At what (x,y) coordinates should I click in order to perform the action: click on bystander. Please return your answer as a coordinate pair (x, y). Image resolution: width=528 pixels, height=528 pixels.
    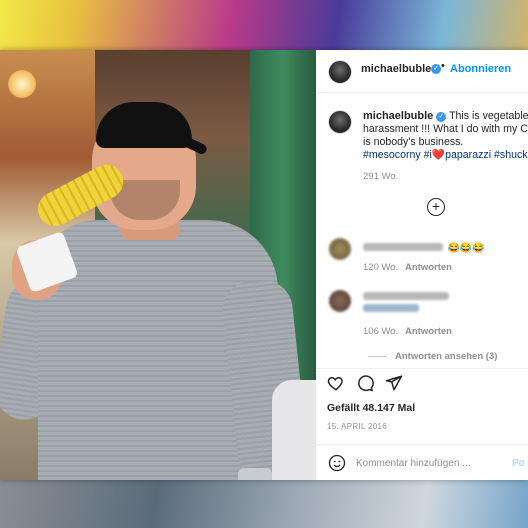
    Looking at the image, I should click on (294, 430).